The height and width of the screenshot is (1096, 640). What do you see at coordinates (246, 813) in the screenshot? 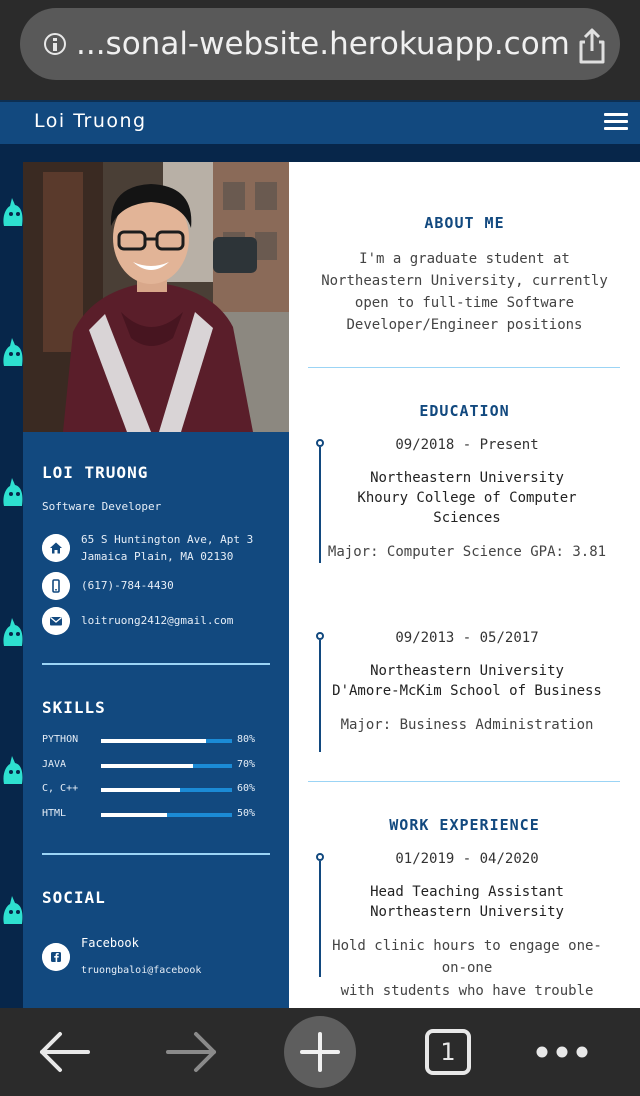
I see `skill-percent: 50%` at bounding box center [246, 813].